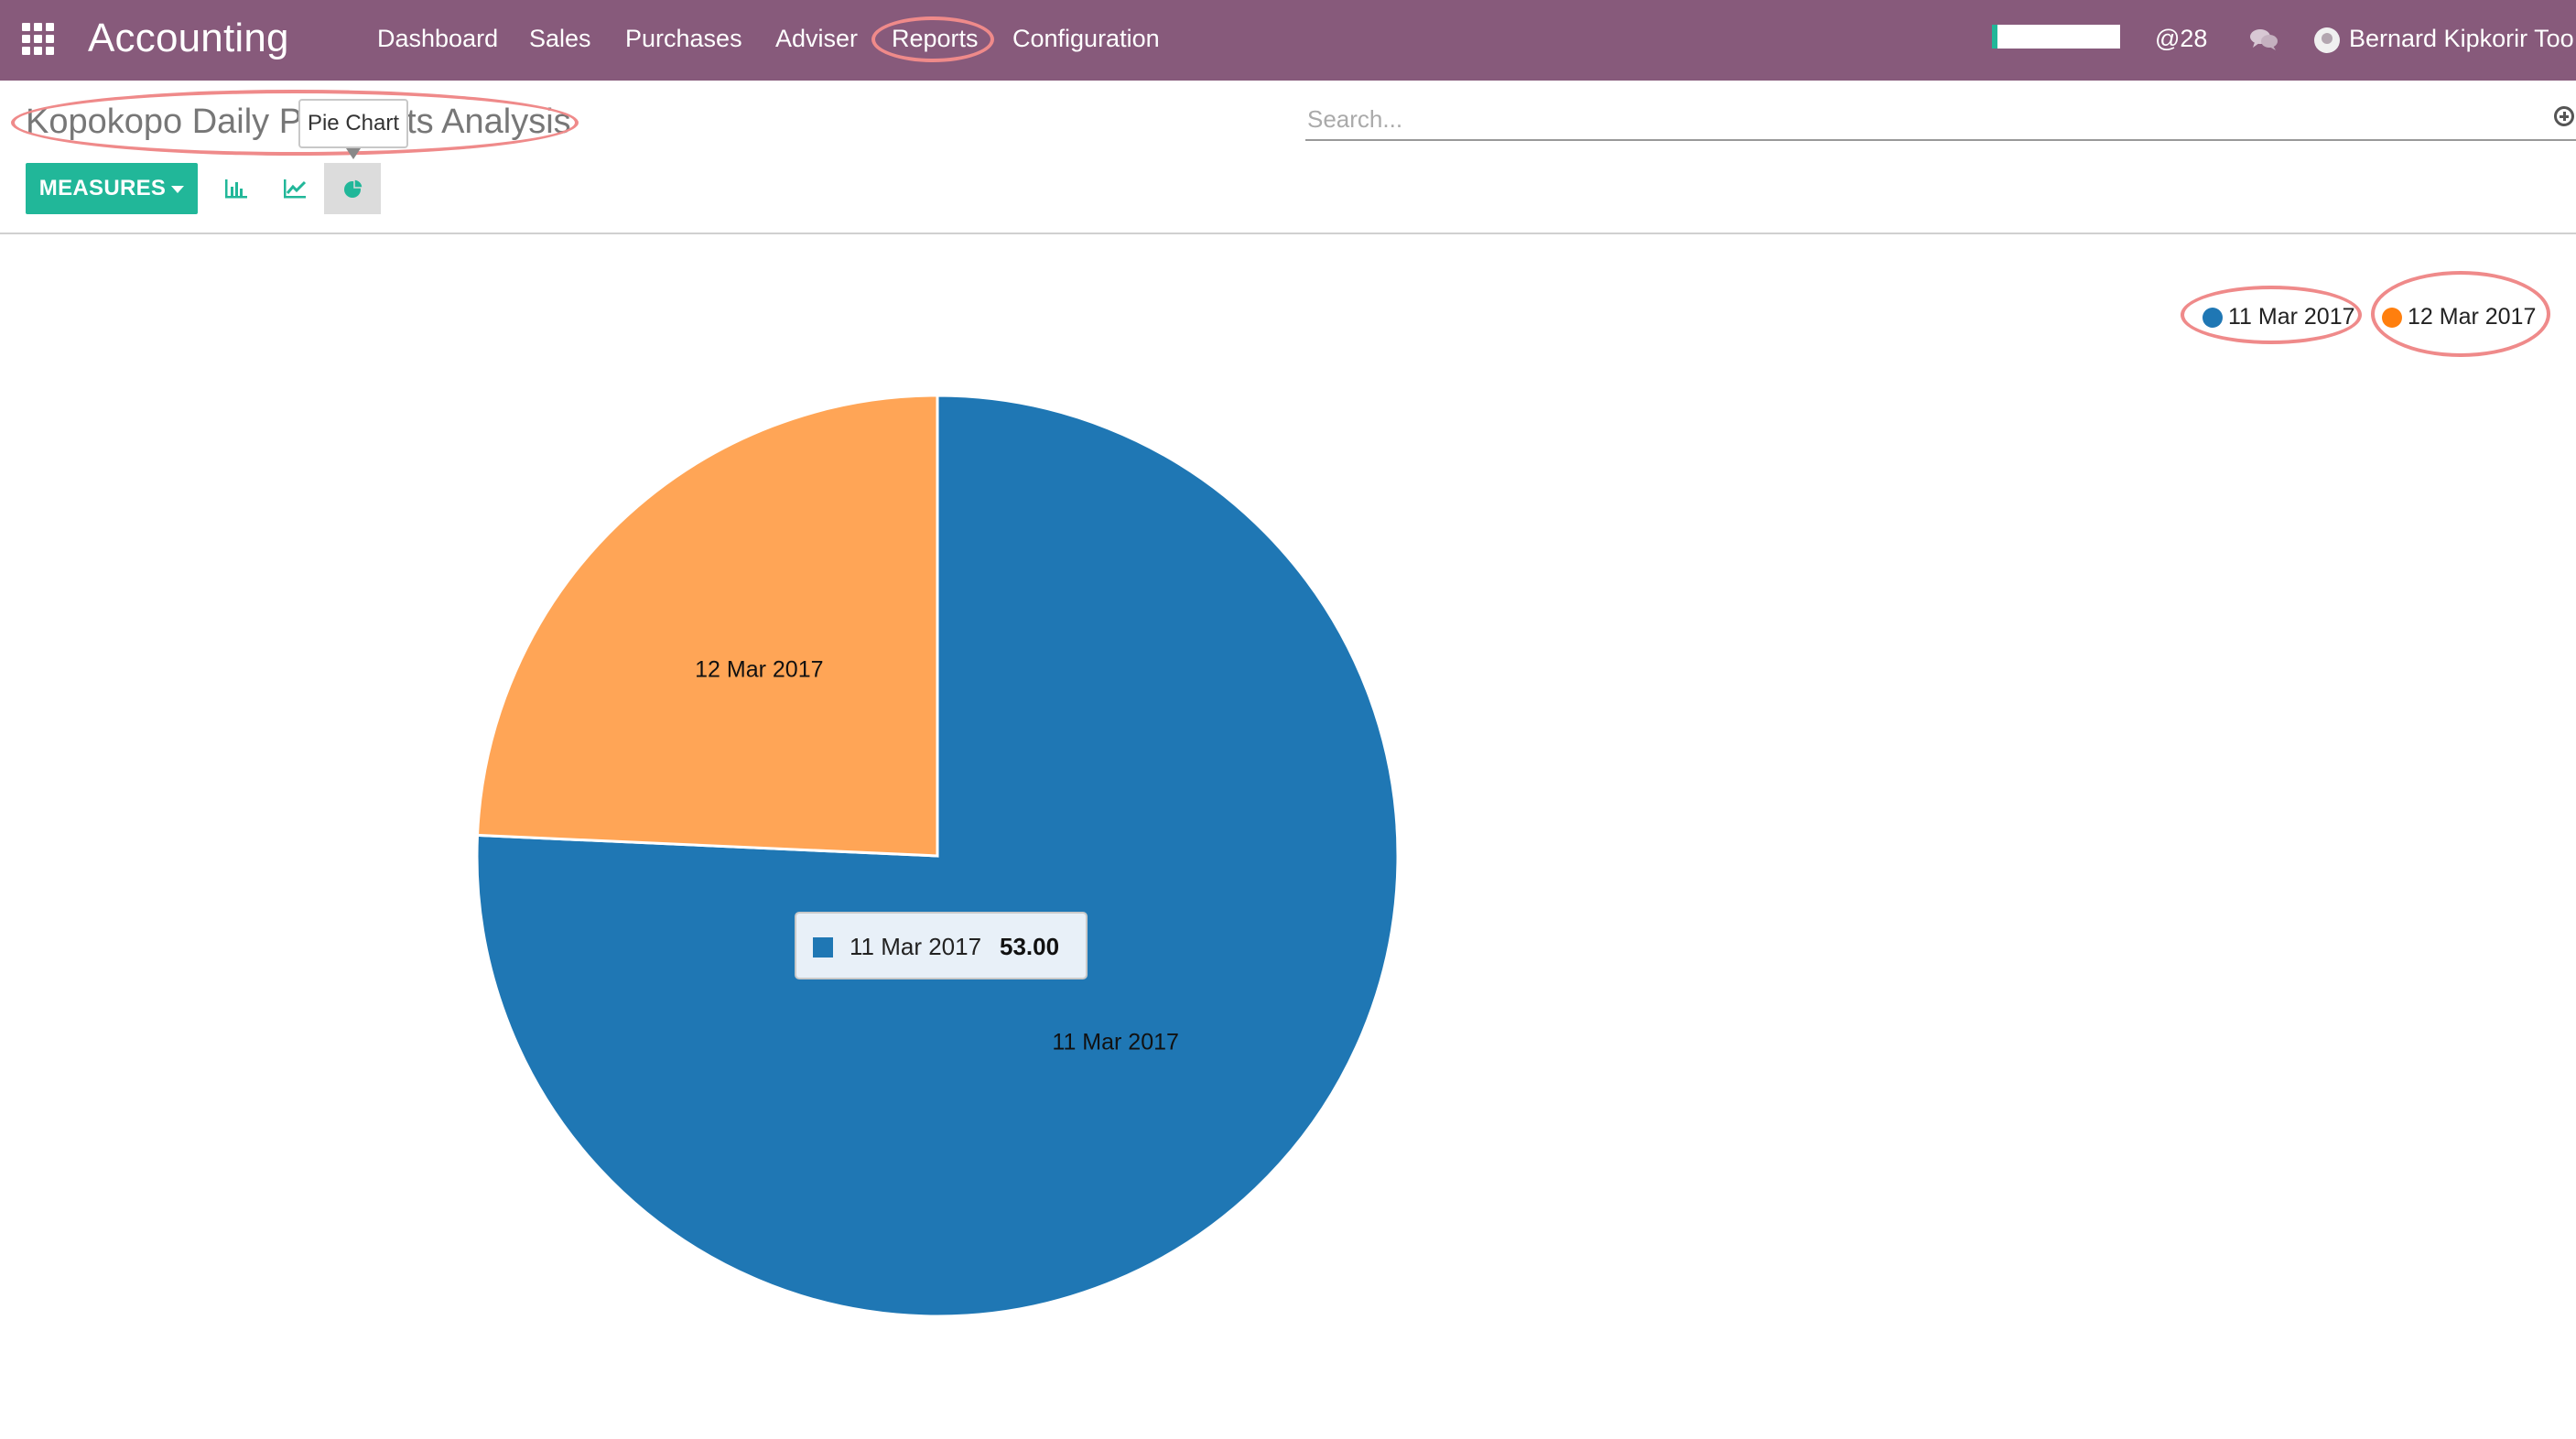 This screenshot has height=1439, width=2576. I want to click on tooltip-label: 11 Mar 2017, so click(916, 946).